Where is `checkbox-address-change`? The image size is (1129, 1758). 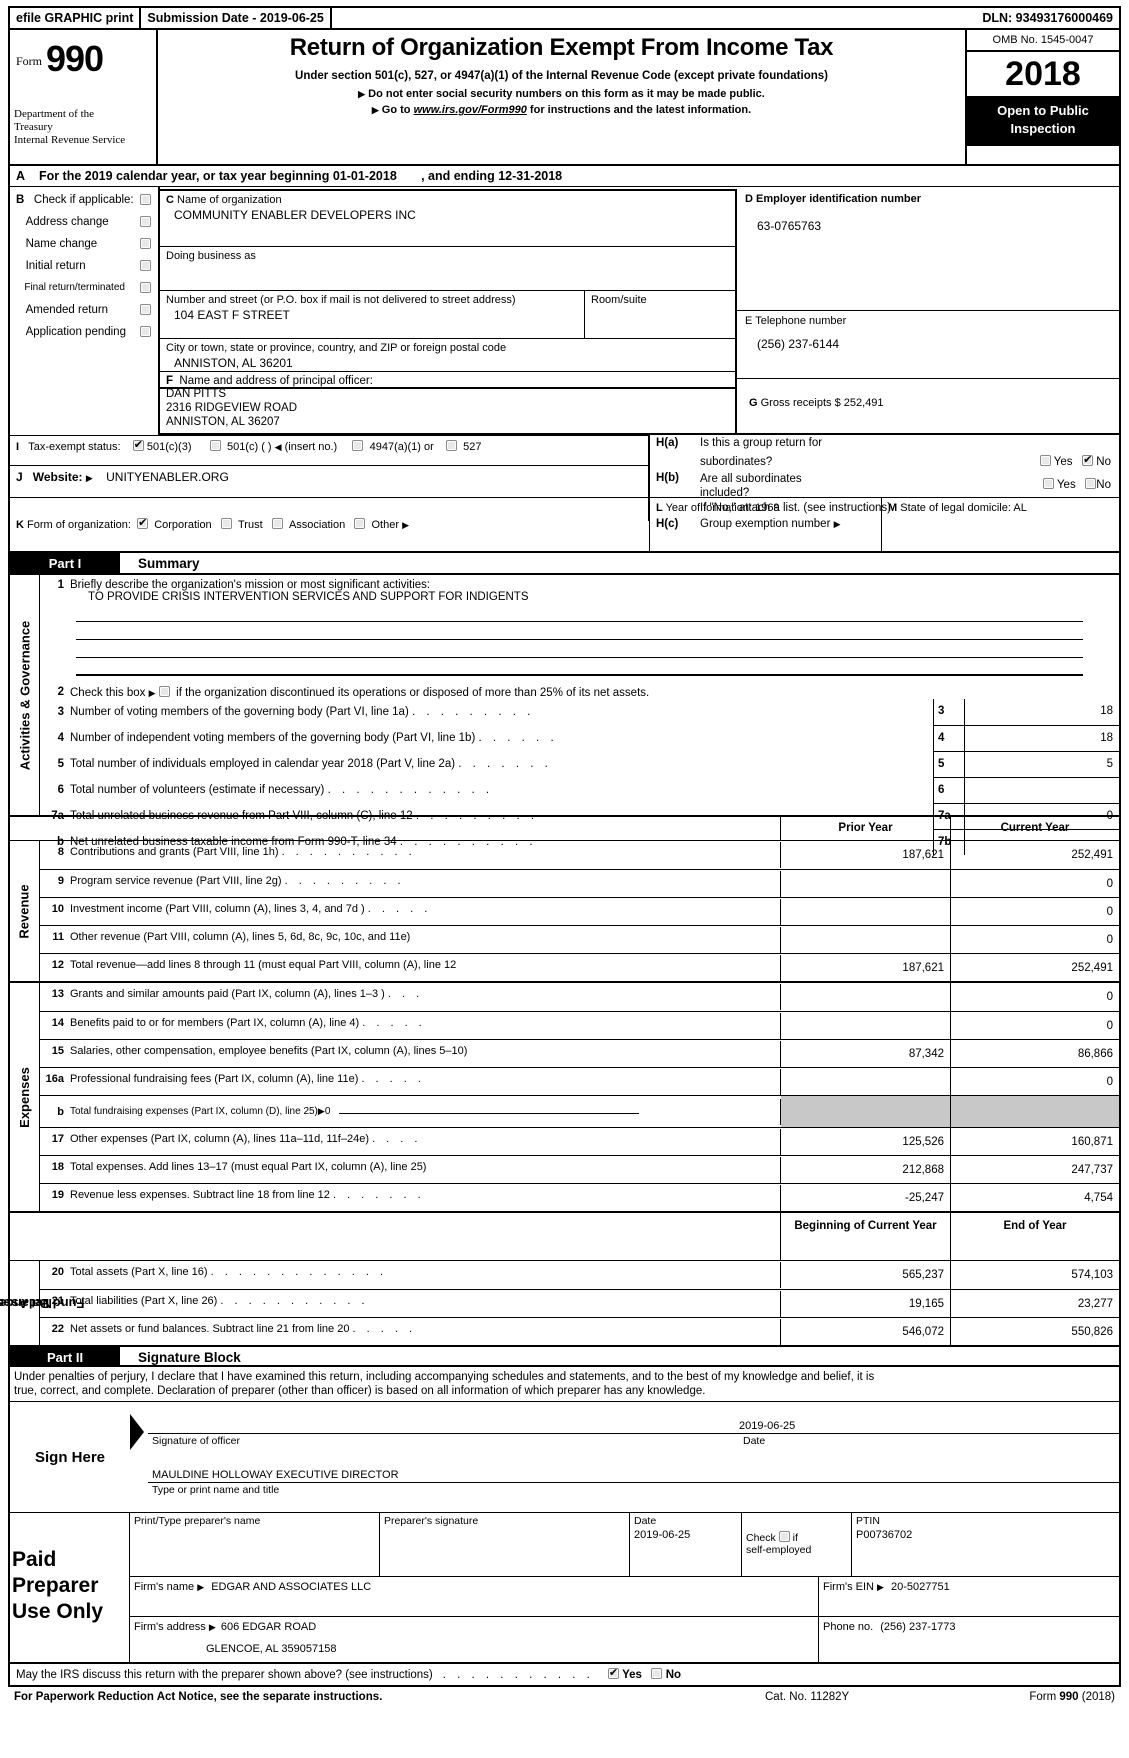
checkbox-address-change is located at coordinates (145, 221).